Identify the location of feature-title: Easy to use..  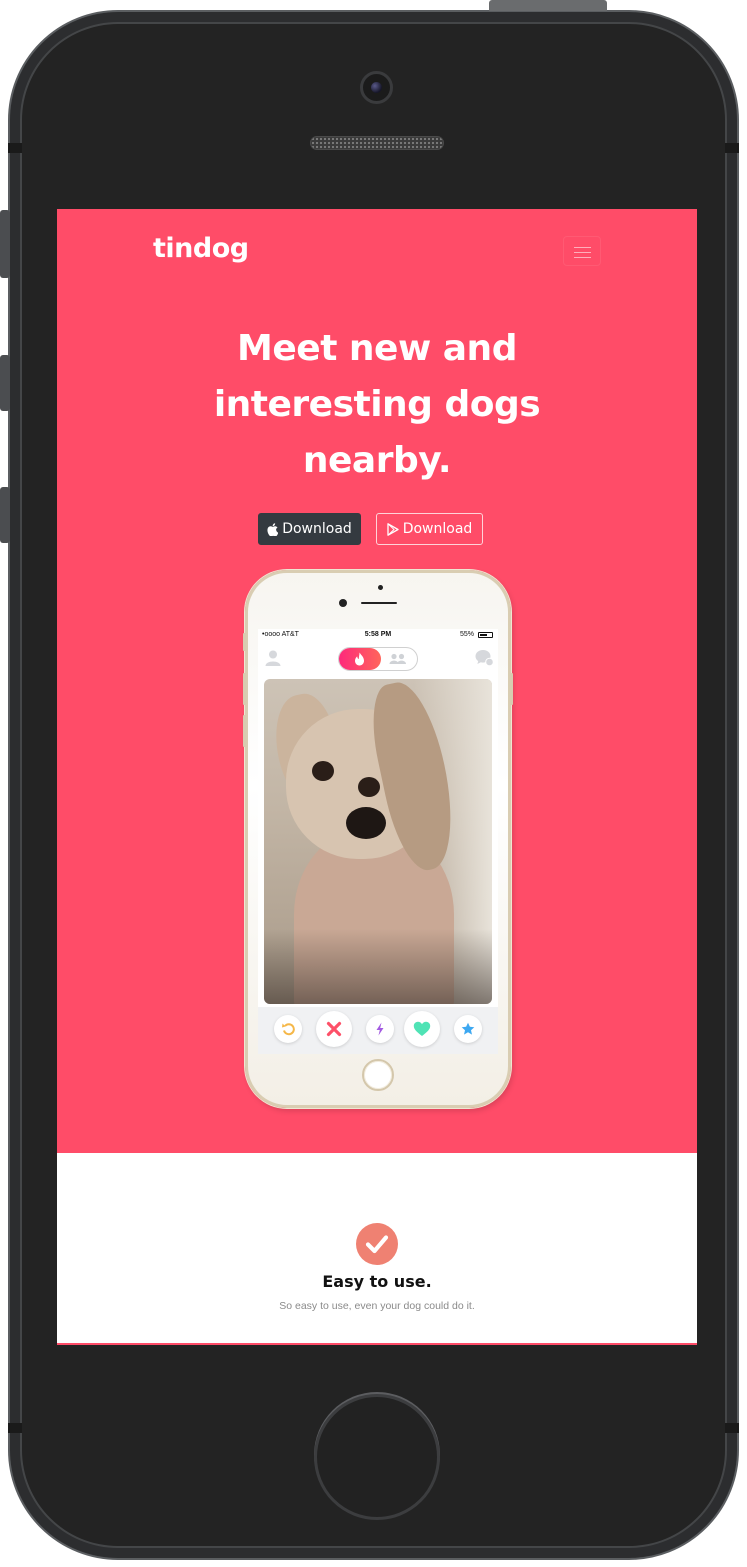
(377, 1281).